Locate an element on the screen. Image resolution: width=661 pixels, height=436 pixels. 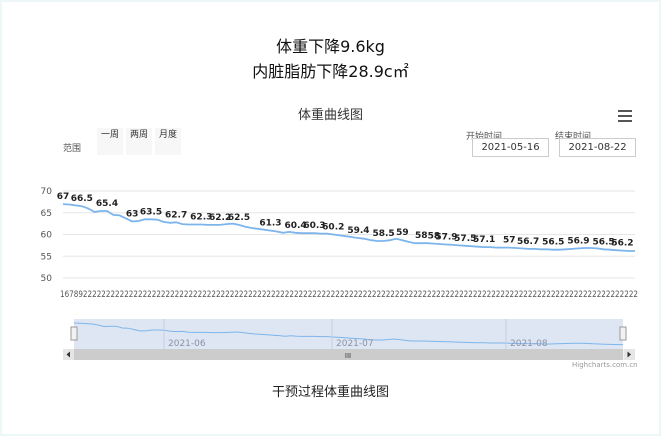
y-tick-label: 65 is located at coordinates (46, 214).